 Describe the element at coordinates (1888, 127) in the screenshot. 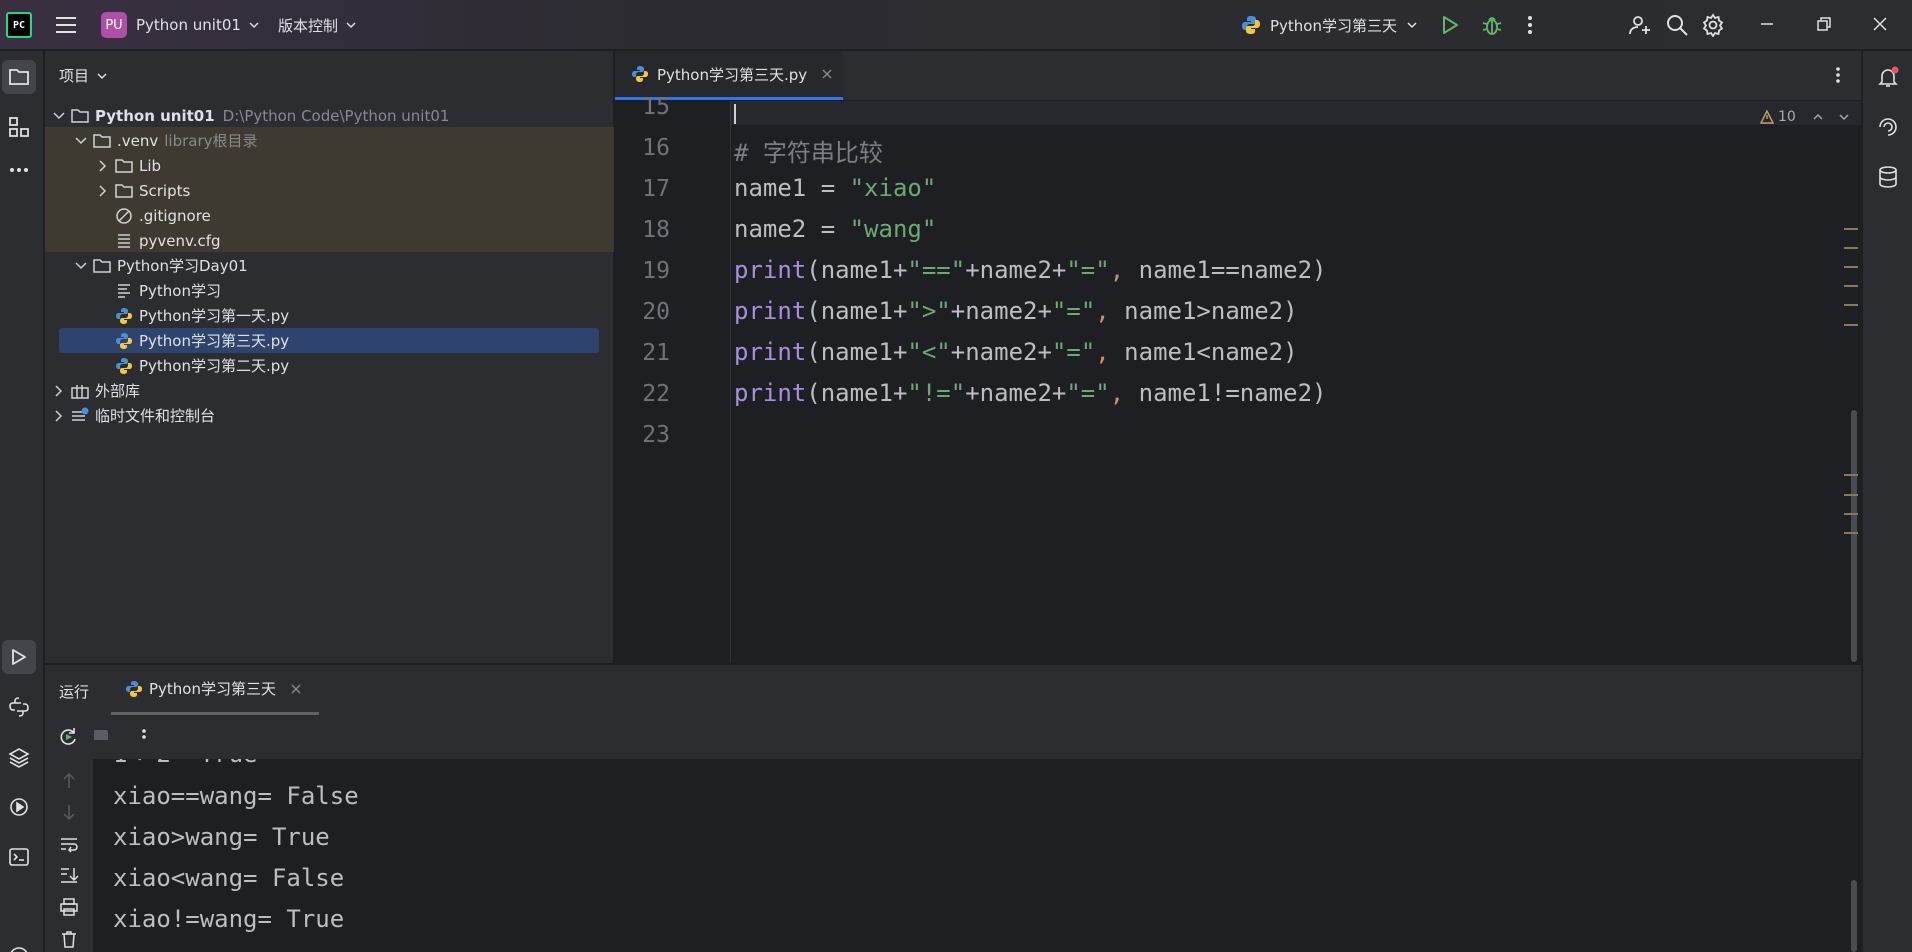

I see `ai-assistant-button` at that location.